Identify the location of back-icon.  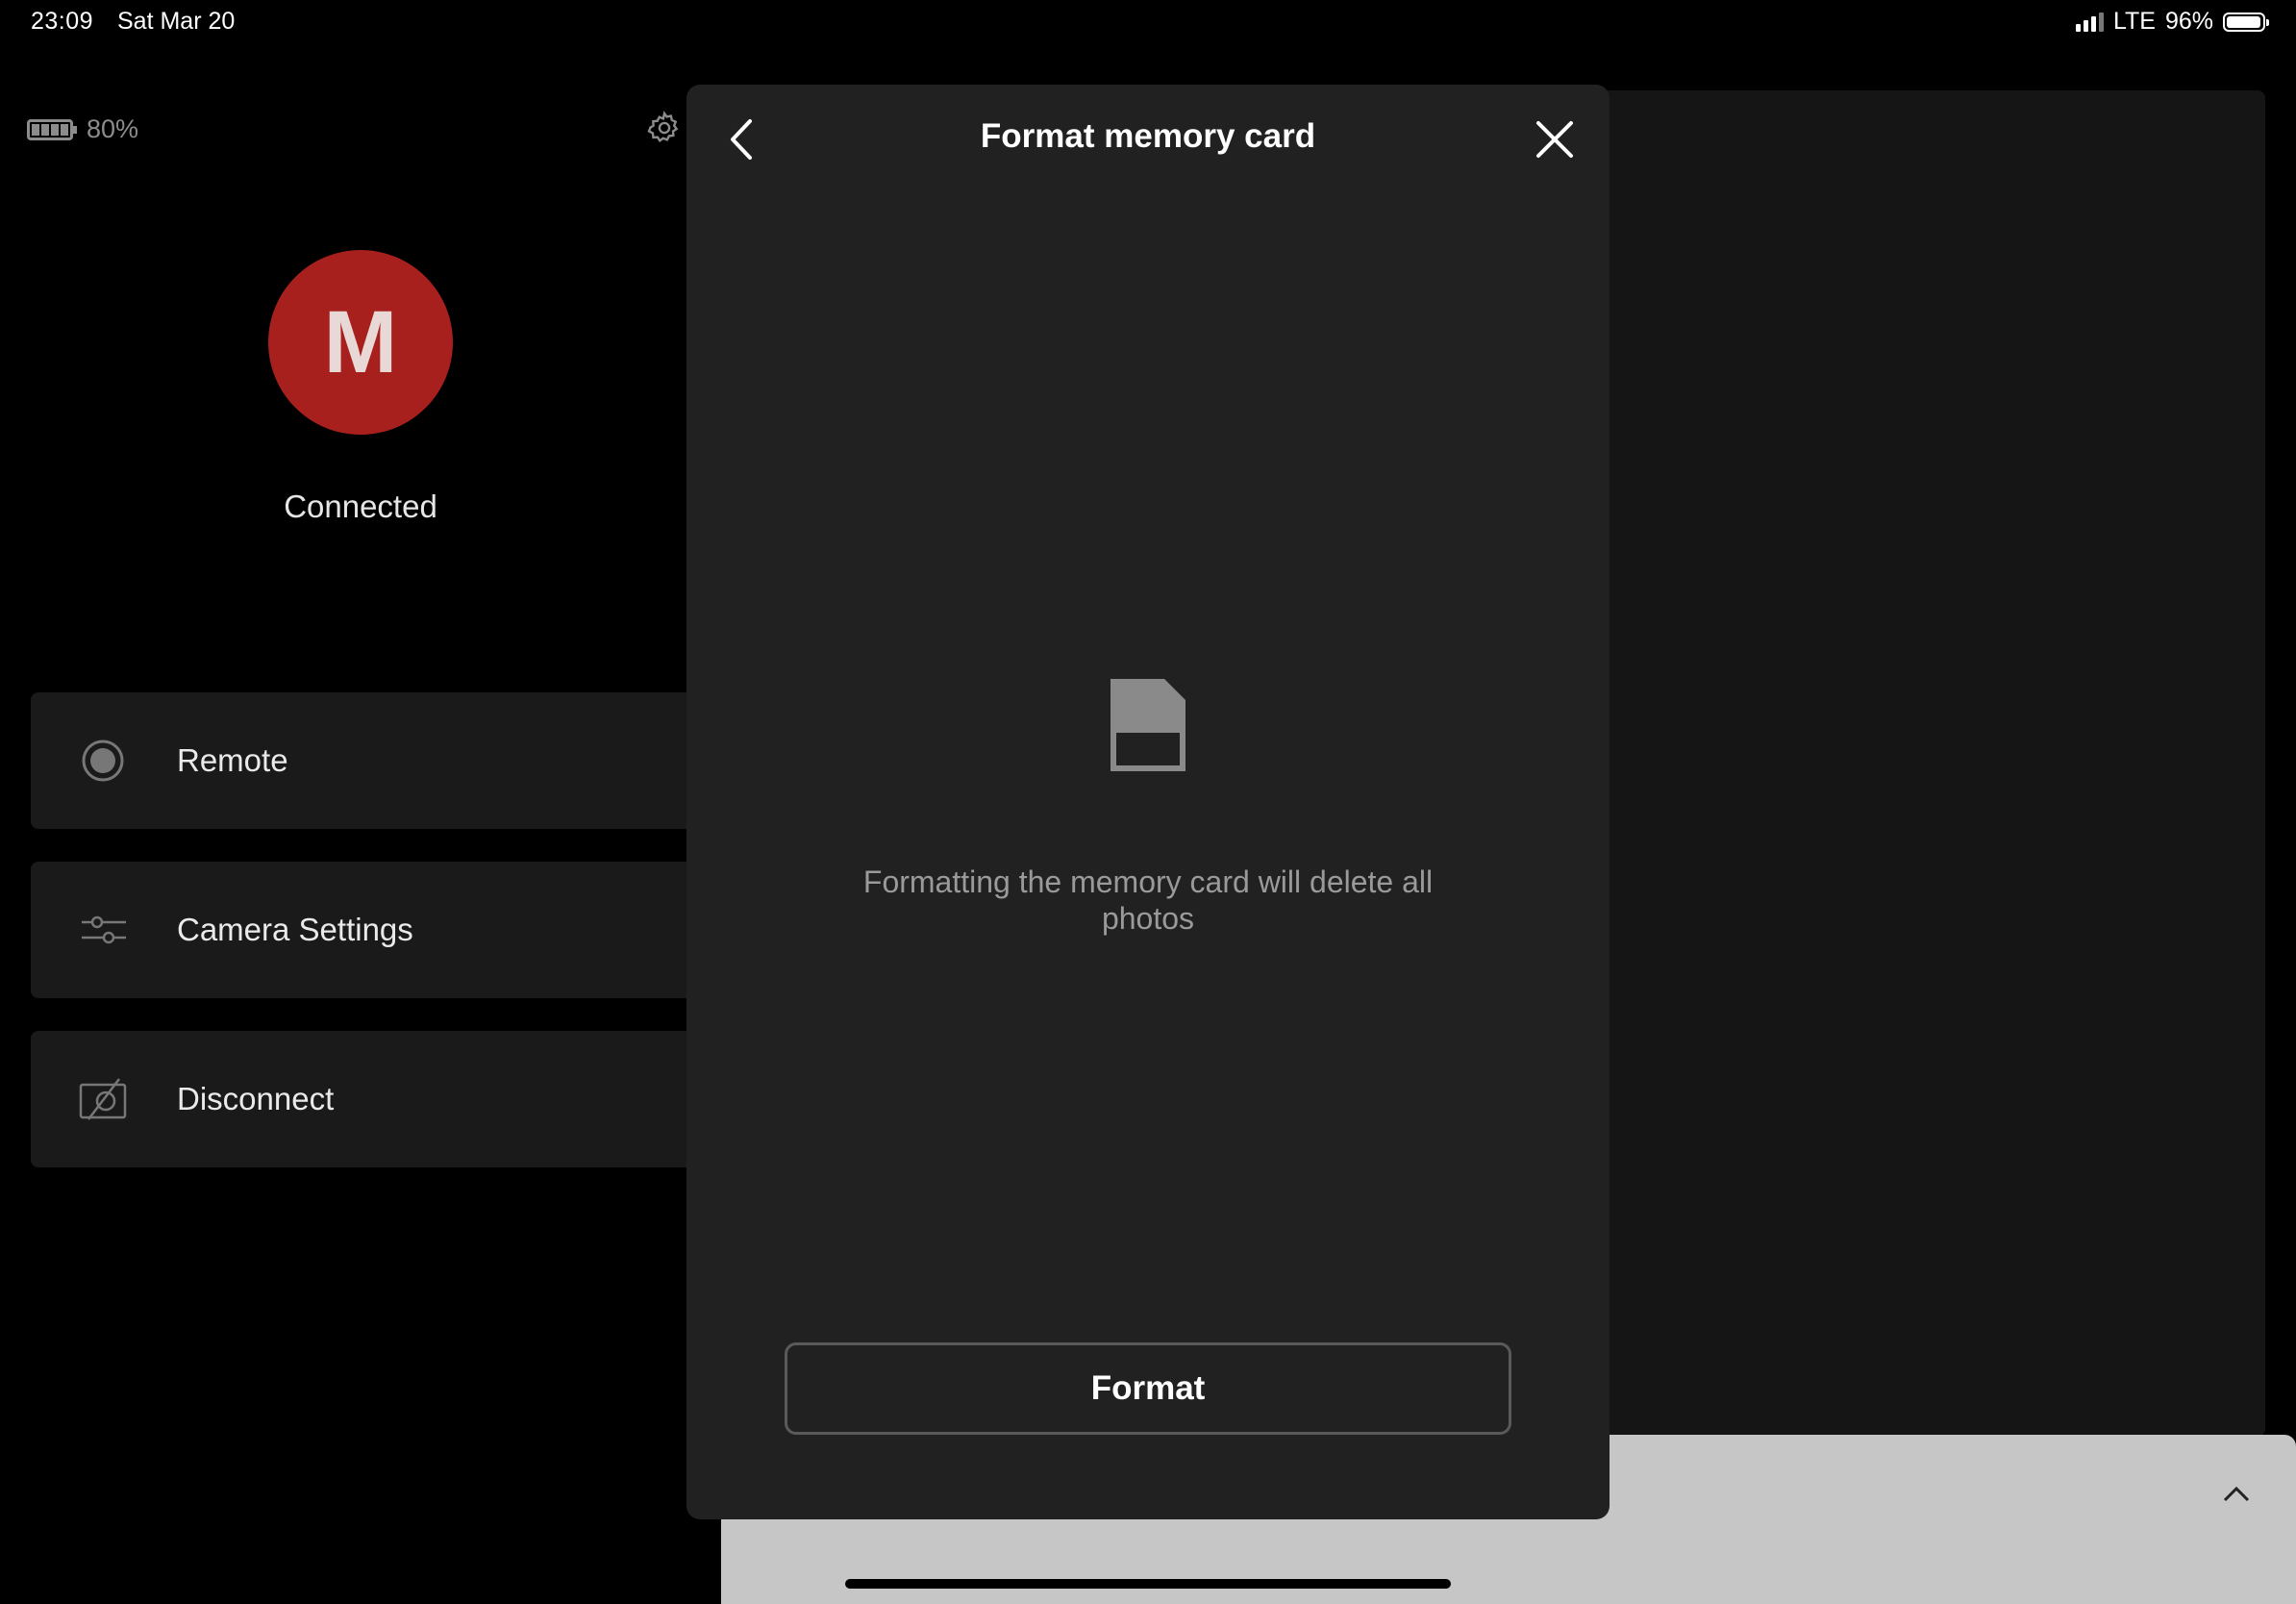
(742, 139).